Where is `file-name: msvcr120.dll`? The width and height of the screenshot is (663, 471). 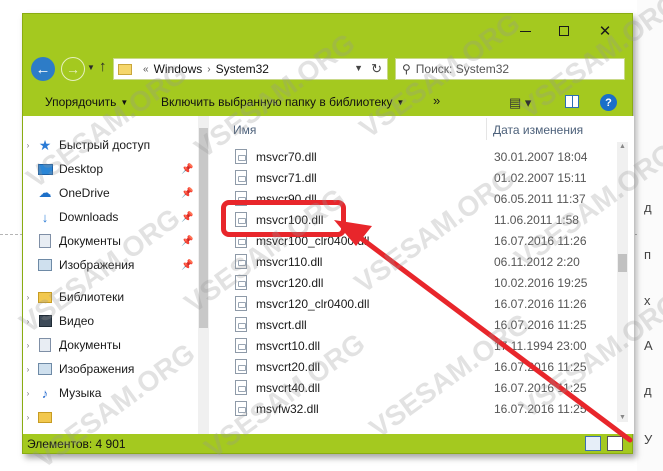 file-name: msvcr120.dll is located at coordinates (290, 283).